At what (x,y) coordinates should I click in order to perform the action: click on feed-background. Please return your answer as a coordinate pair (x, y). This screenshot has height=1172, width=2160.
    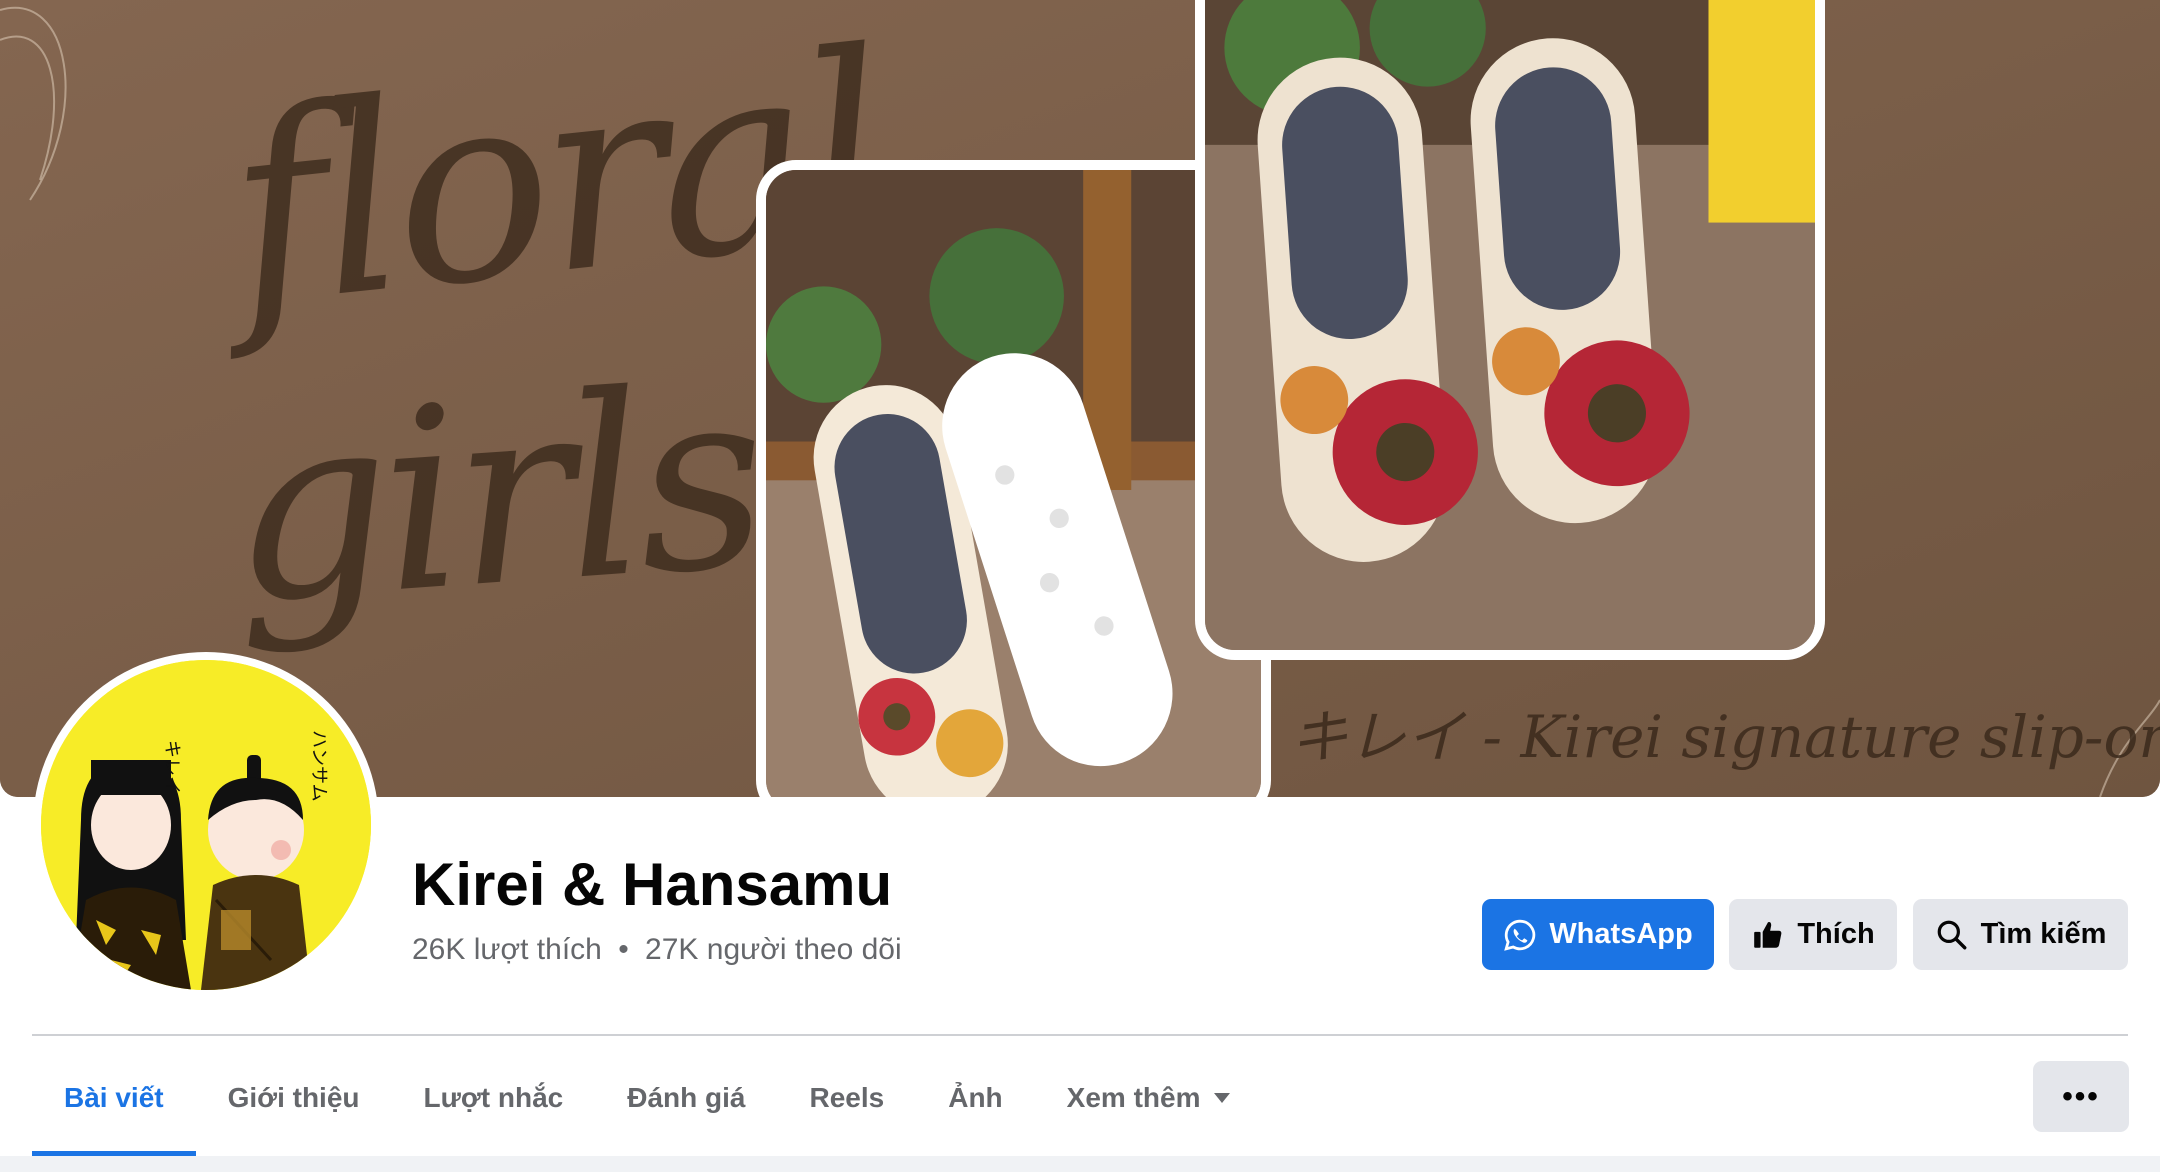
    Looking at the image, I should click on (1080, 1164).